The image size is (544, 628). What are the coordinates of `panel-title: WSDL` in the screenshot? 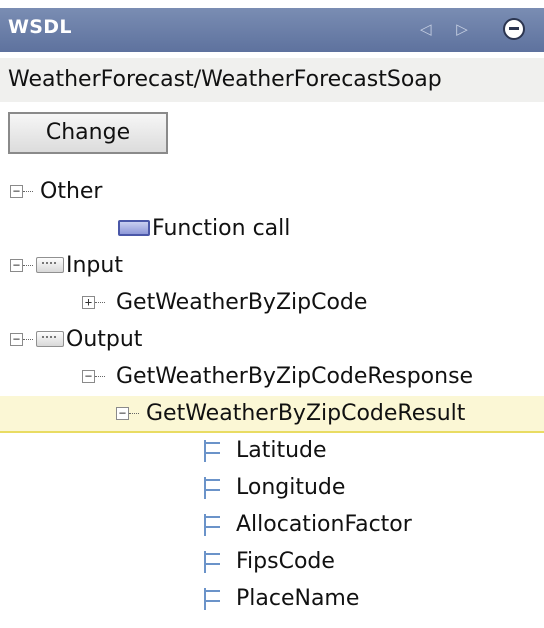 It's located at (40, 27).